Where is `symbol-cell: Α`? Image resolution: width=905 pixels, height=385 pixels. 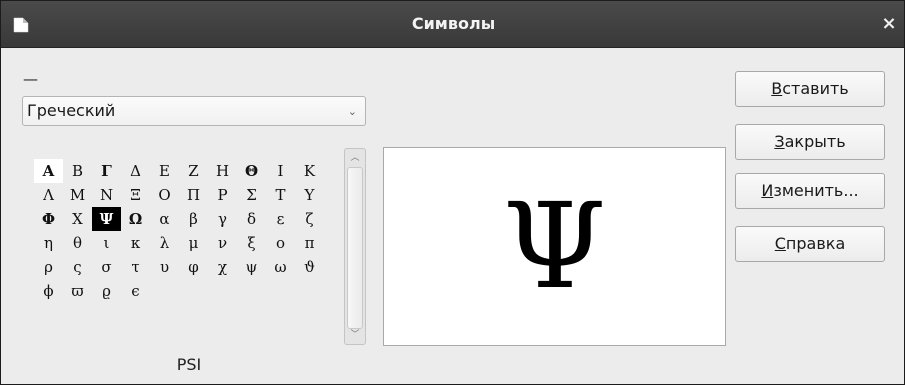
symbol-cell: Α is located at coordinates (48, 171).